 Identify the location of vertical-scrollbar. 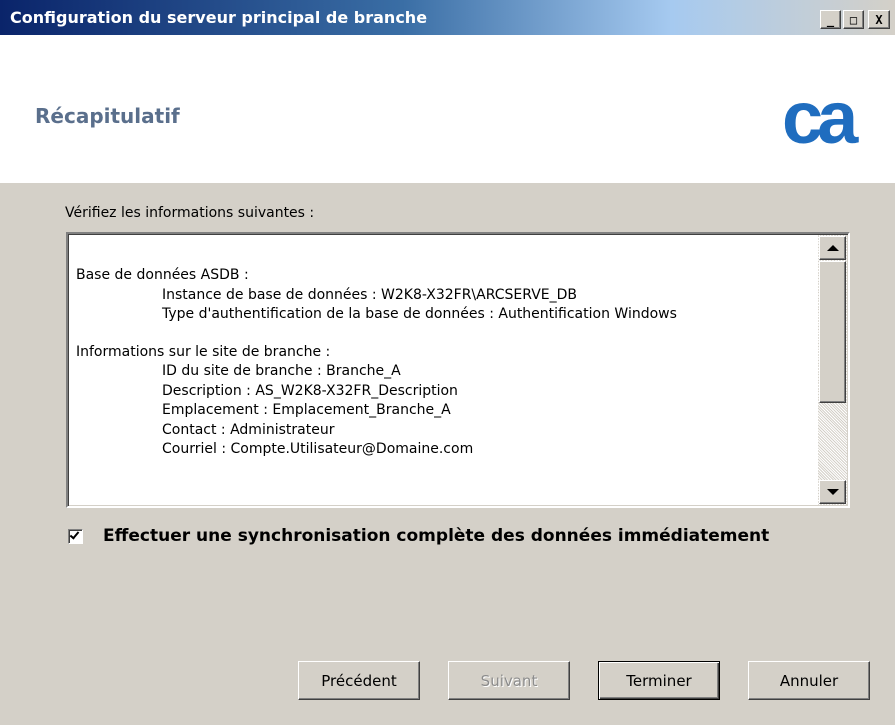
(832, 370).